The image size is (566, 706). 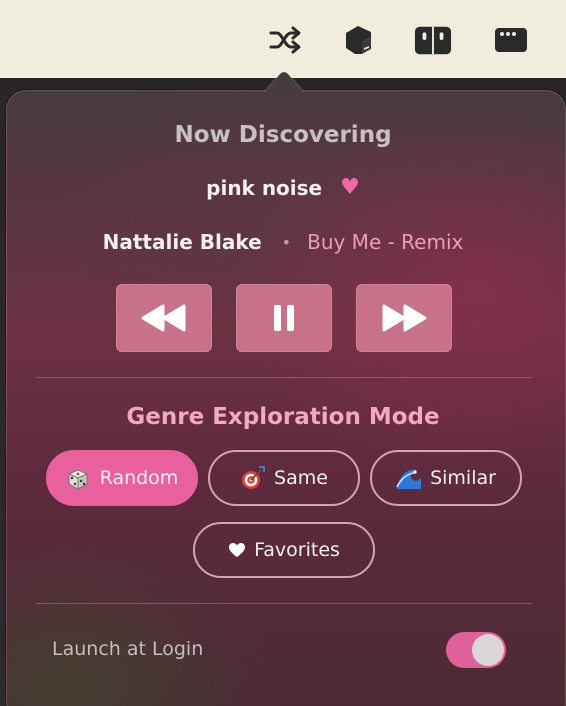 I want to click on mode-favorites-label: Favorites, so click(x=297, y=550).